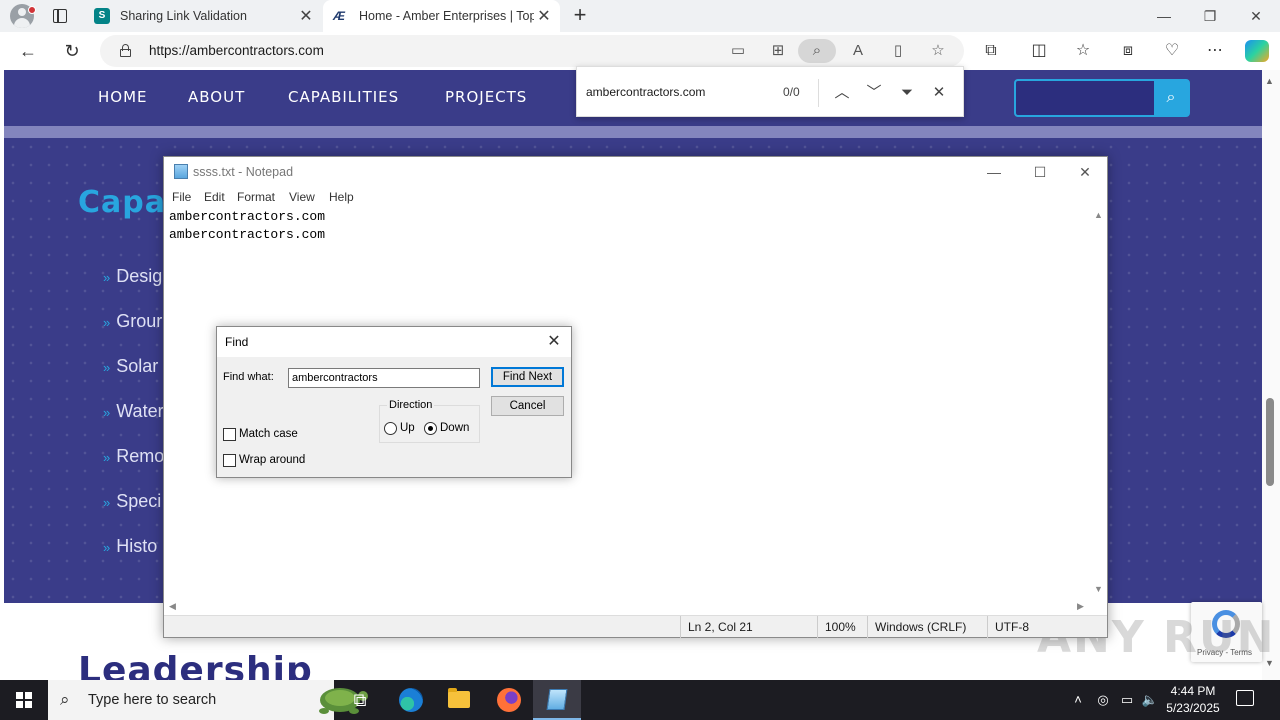  What do you see at coordinates (532, 51) in the screenshot?
I see `address-bar: https://ambercontractors.com ▭ ⊞ ⌕ A ▯ ☆` at bounding box center [532, 51].